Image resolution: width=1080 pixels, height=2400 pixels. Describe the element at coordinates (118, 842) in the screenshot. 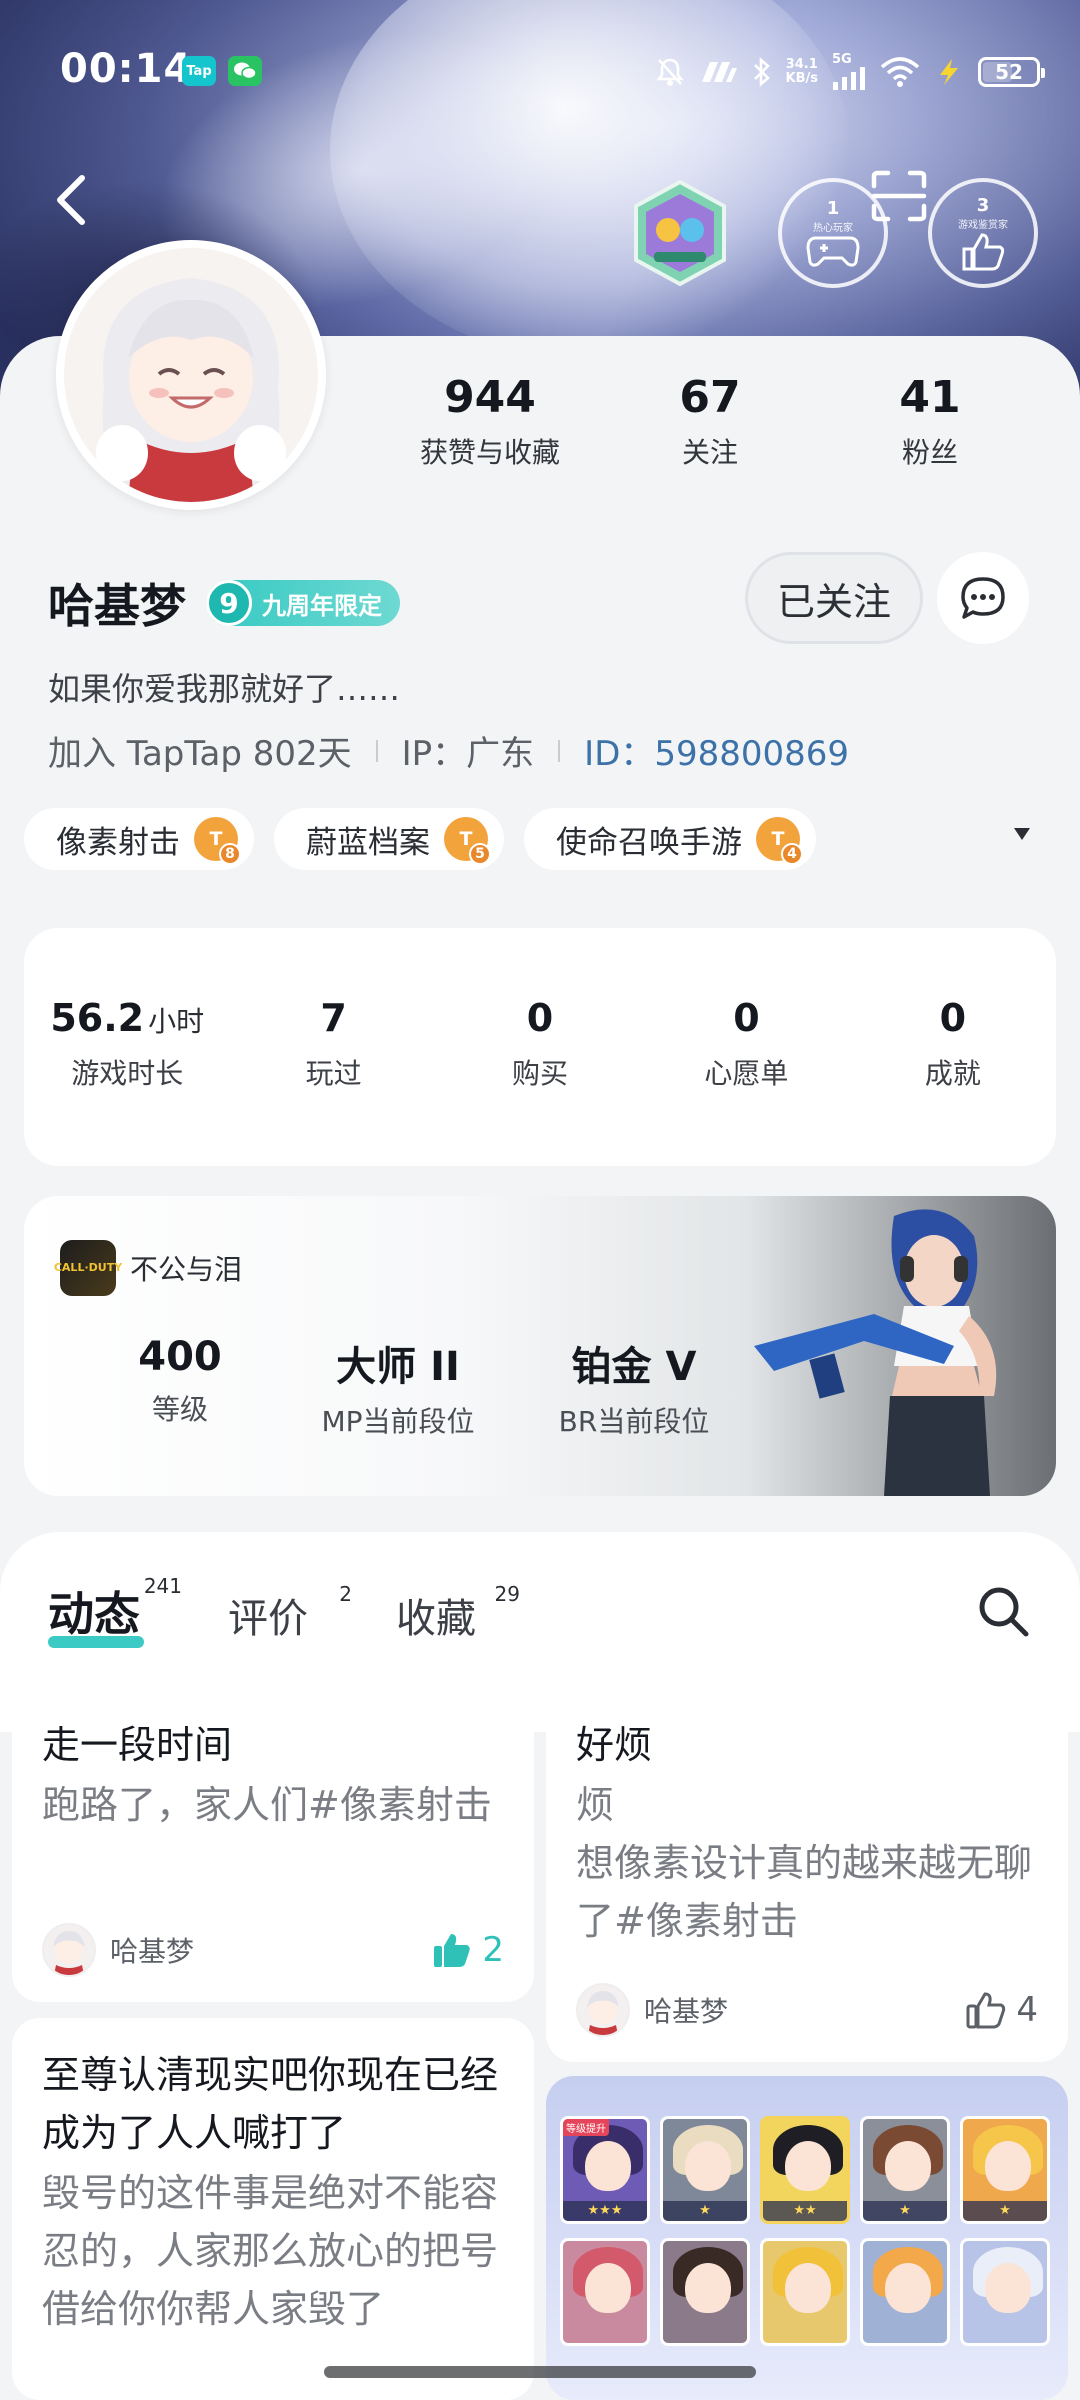

I see `game-tag-label: 像素射击` at that location.